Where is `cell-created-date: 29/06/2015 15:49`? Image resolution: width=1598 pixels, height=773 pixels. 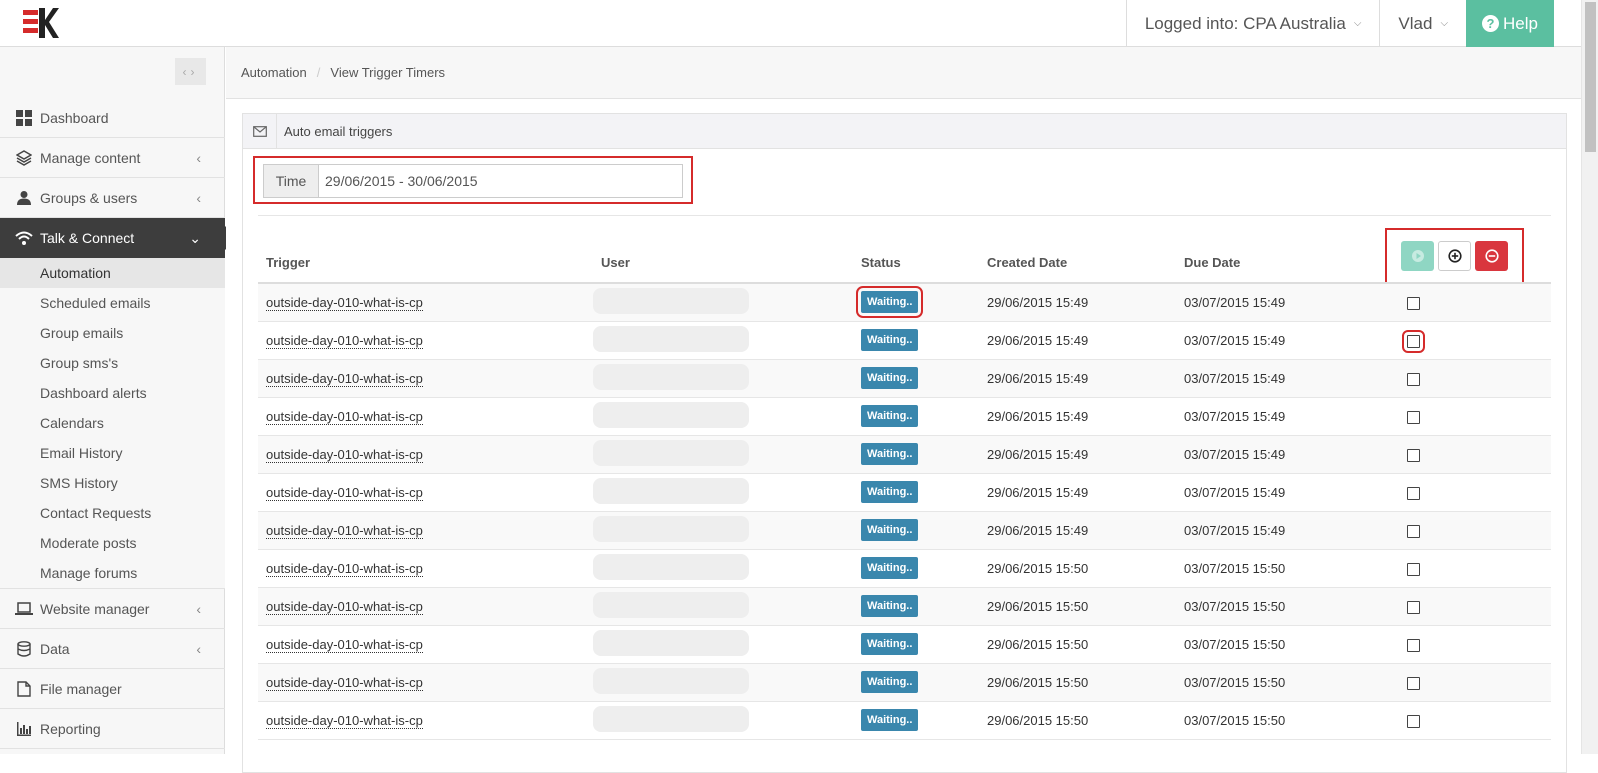
cell-created-date: 29/06/2015 15:49 is located at coordinates (1077, 530).